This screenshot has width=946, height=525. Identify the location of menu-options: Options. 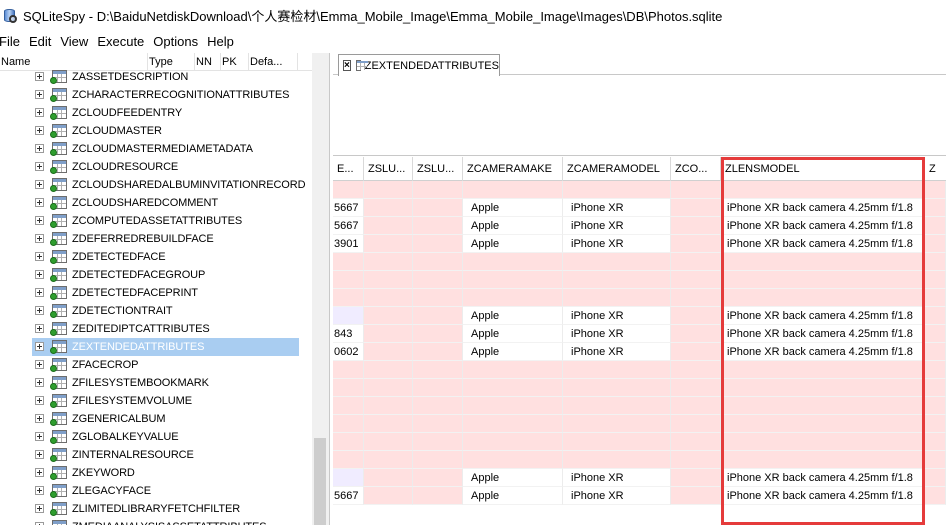
(178, 41).